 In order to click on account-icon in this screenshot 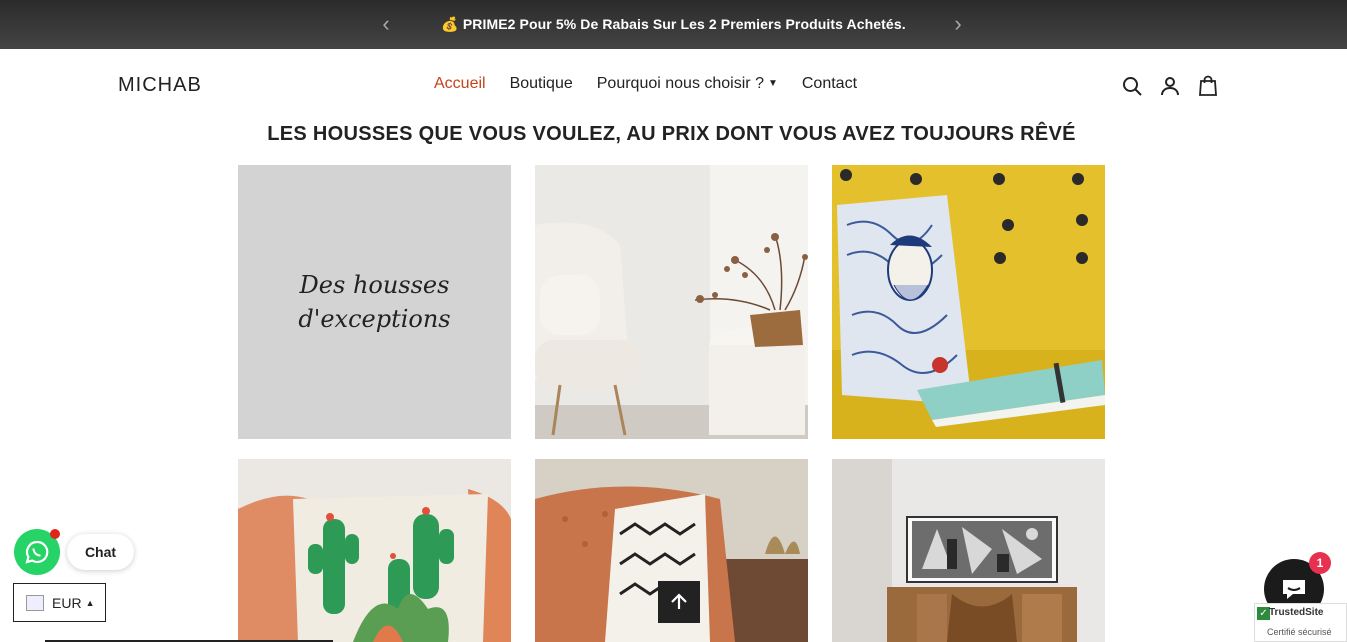, I will do `click(1170, 86)`.